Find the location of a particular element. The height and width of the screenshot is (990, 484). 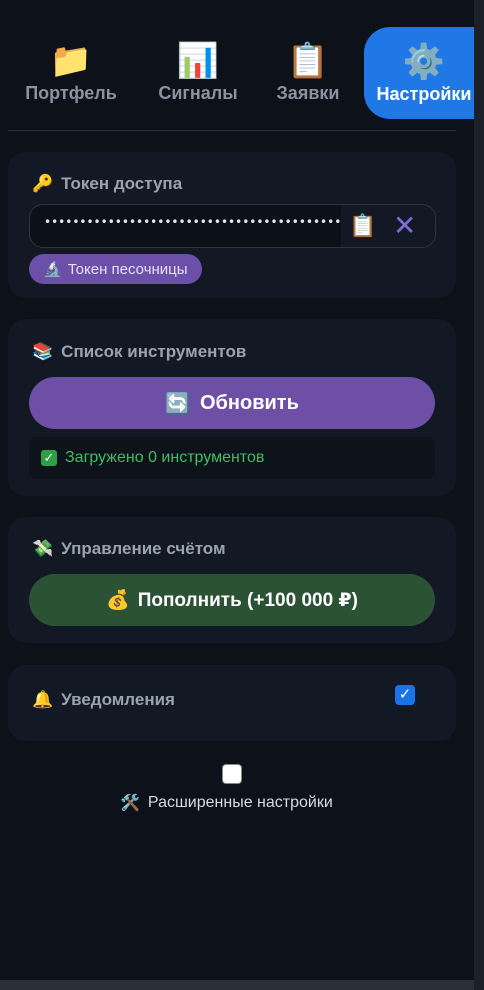

status-box: ✓ Загружено 0 инструментов is located at coordinates (232, 458).